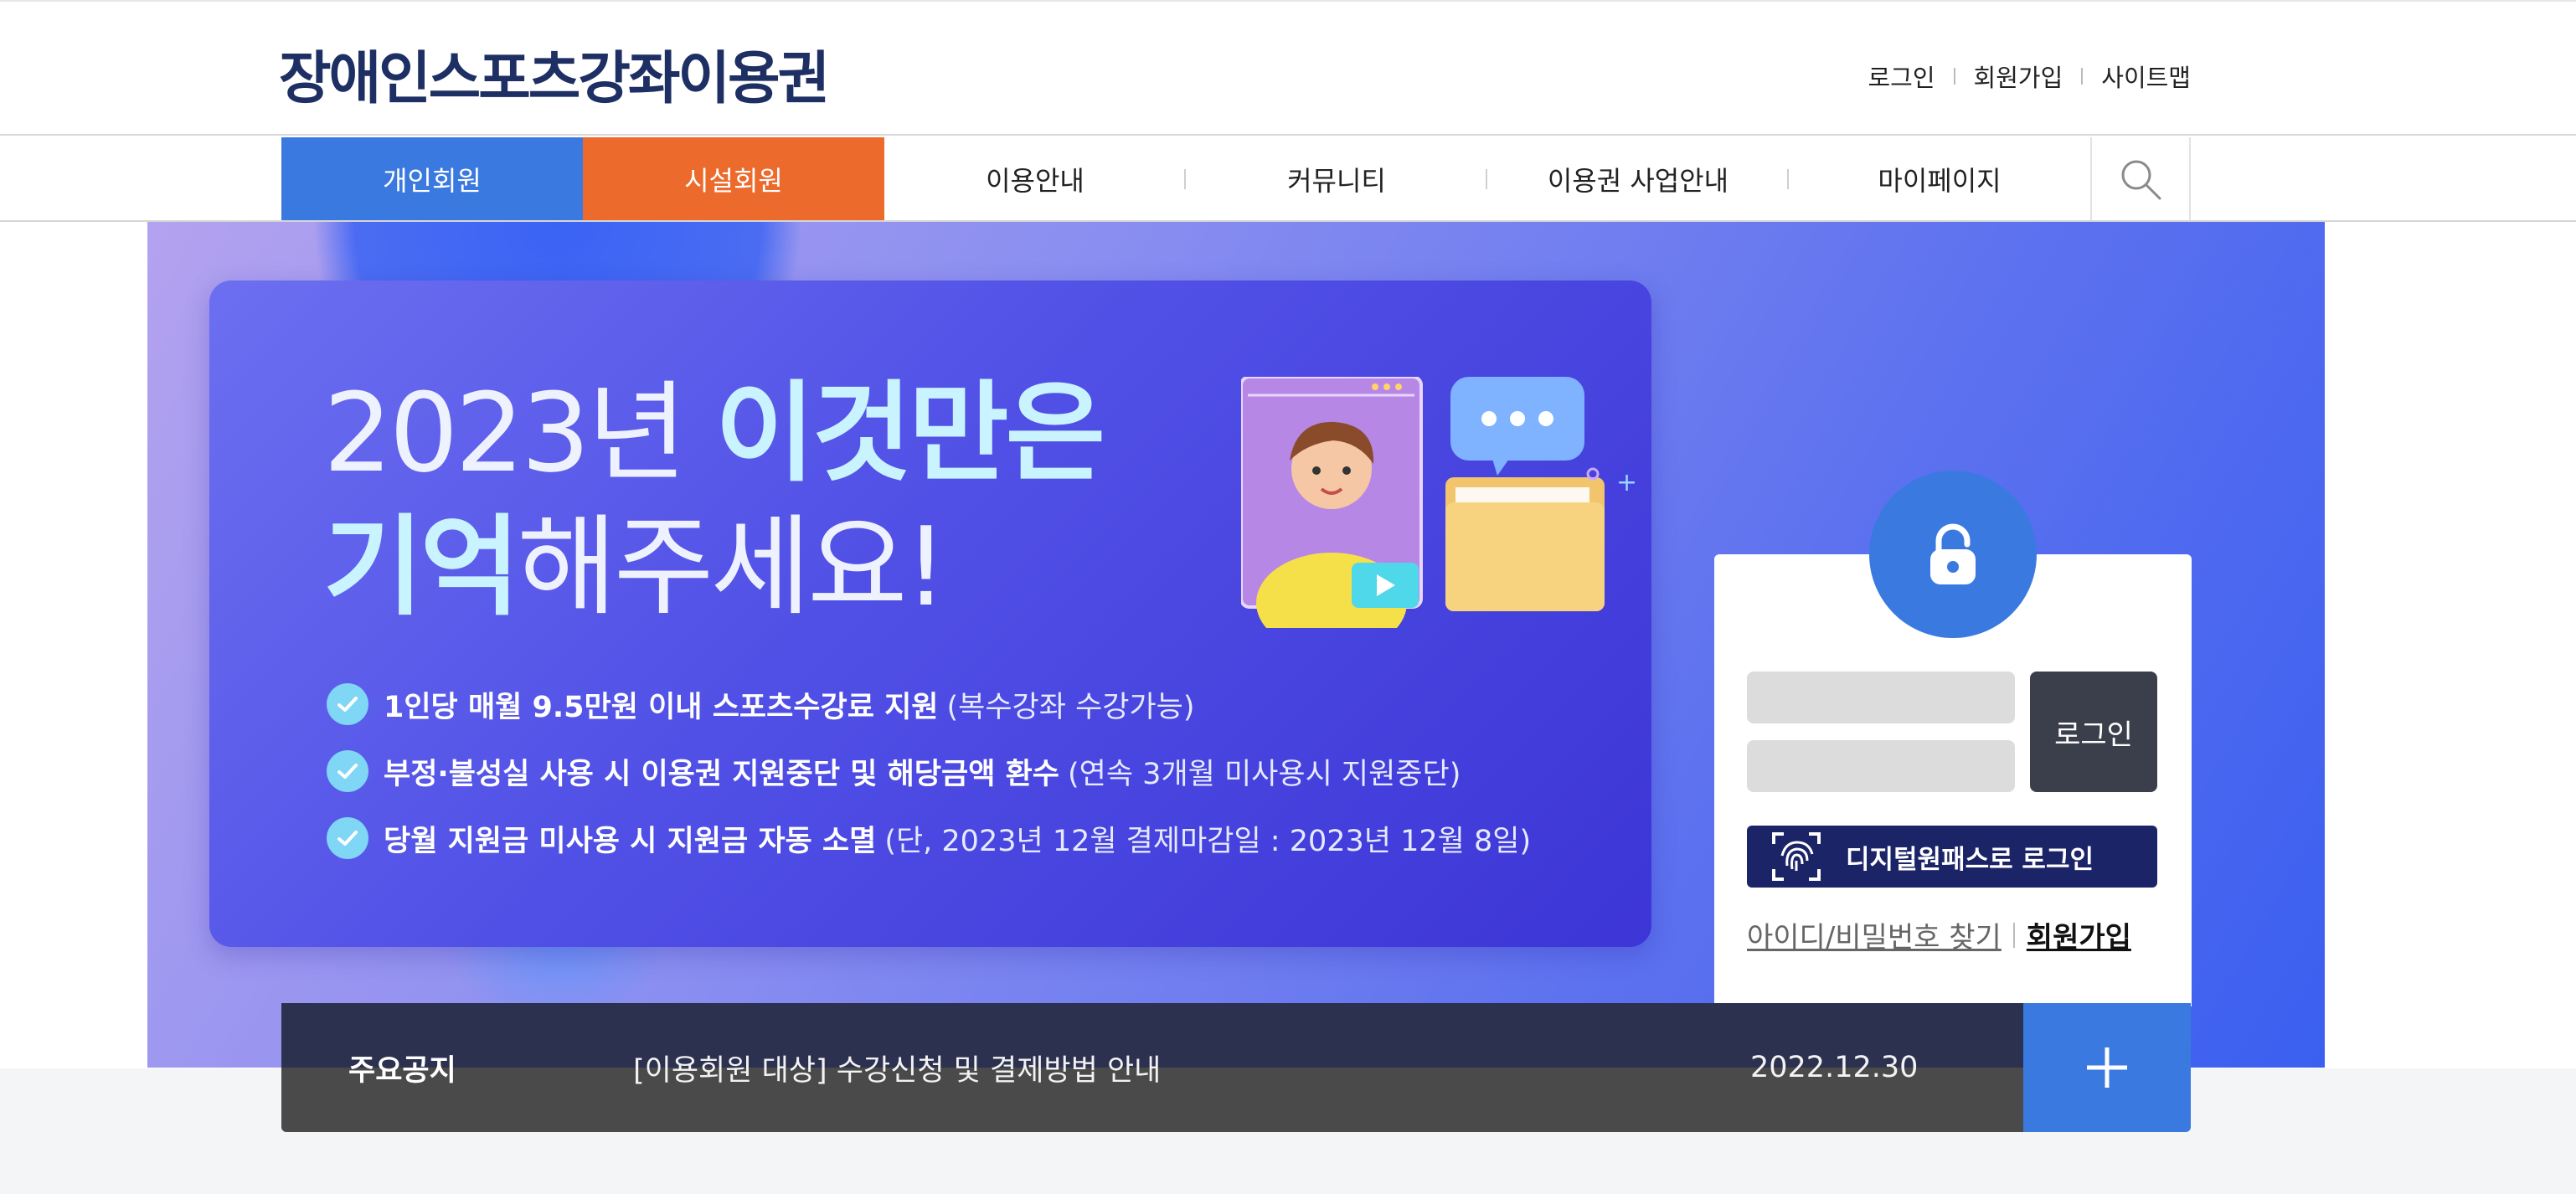 The image size is (2576, 1194). I want to click on nav-personal-member: 개인회원, so click(432, 179).